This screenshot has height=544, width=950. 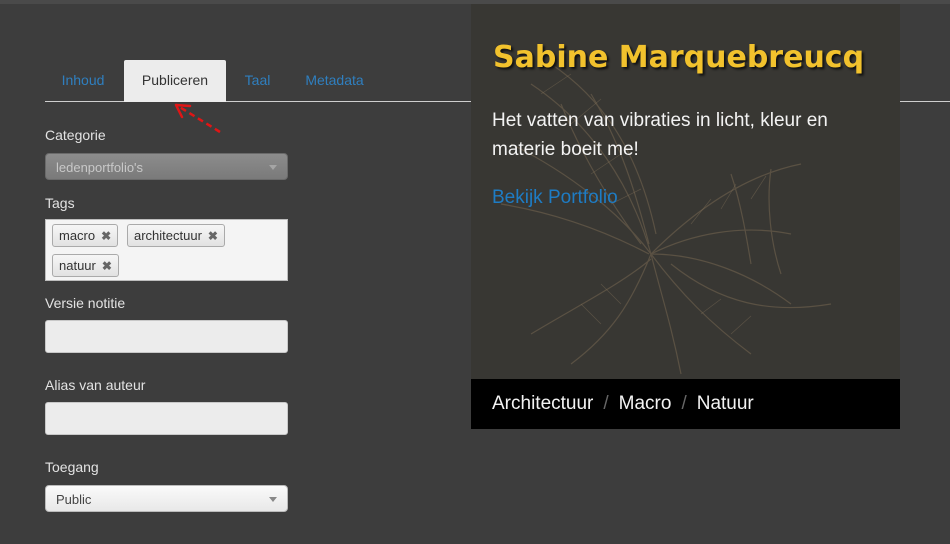 I want to click on category-link-natuur: Natuur, so click(x=725, y=403).